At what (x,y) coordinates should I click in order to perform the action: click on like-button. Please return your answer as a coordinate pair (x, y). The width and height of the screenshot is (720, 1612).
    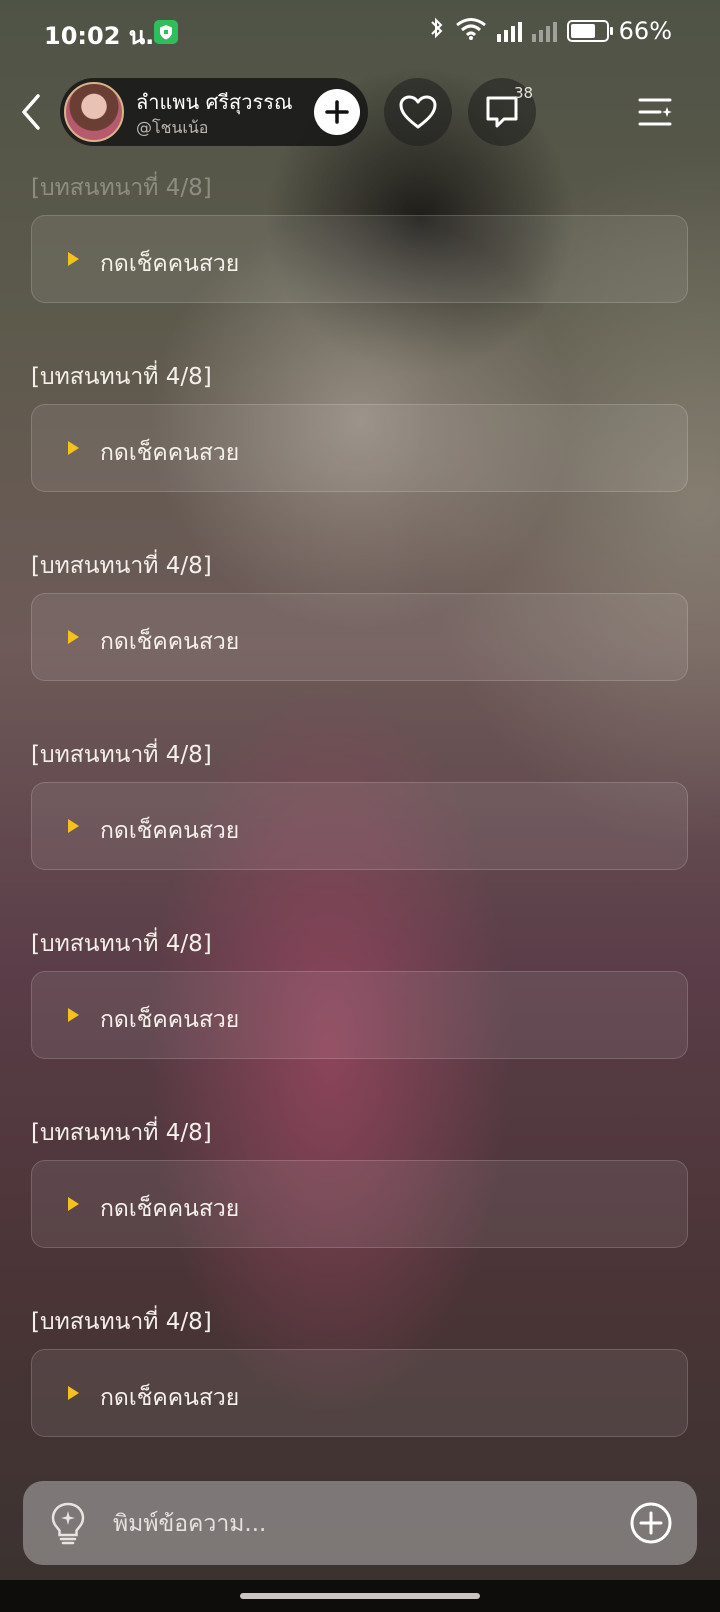
    Looking at the image, I should click on (418, 112).